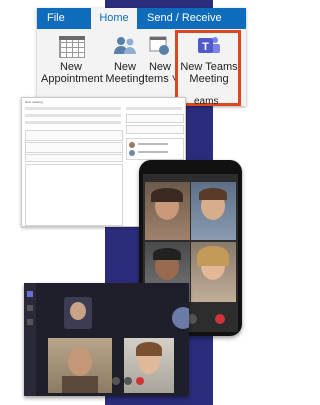 The height and width of the screenshot is (405, 320). I want to click on tab-file: File, so click(56, 18).